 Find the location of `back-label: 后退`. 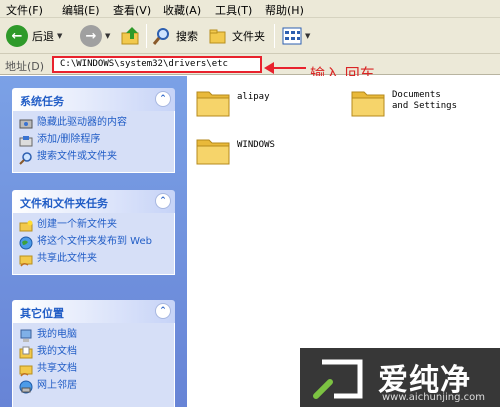

back-label: 后退 is located at coordinates (43, 36).